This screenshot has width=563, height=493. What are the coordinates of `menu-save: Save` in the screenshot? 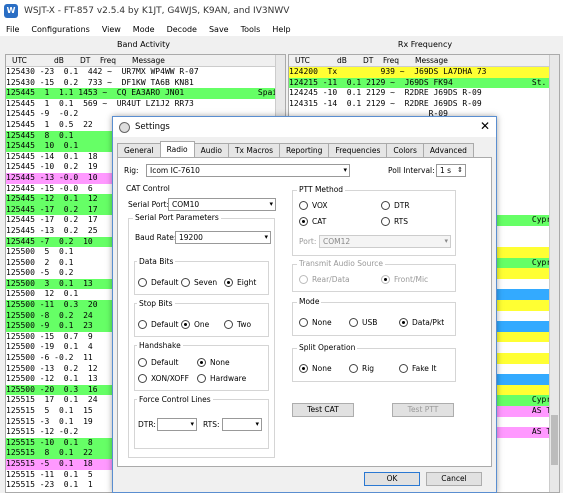 It's located at (219, 29).